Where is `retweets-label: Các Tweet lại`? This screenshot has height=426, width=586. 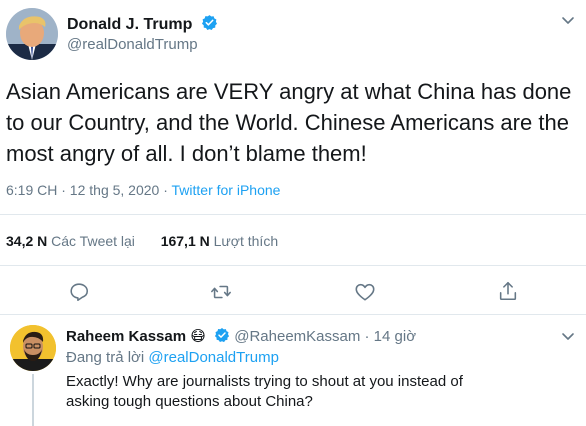
retweets-label: Các Tweet lại is located at coordinates (93, 241).